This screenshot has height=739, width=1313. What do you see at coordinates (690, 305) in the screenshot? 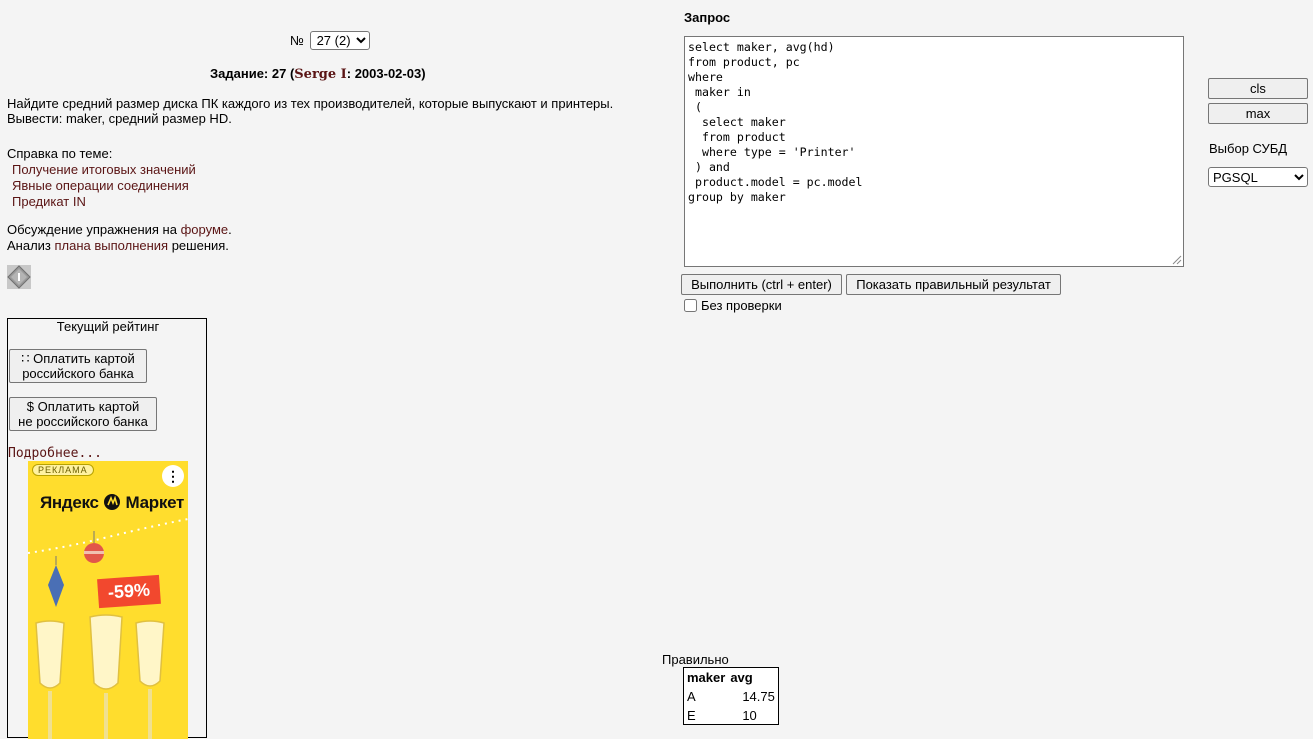
I see `no-check-checkbox` at bounding box center [690, 305].